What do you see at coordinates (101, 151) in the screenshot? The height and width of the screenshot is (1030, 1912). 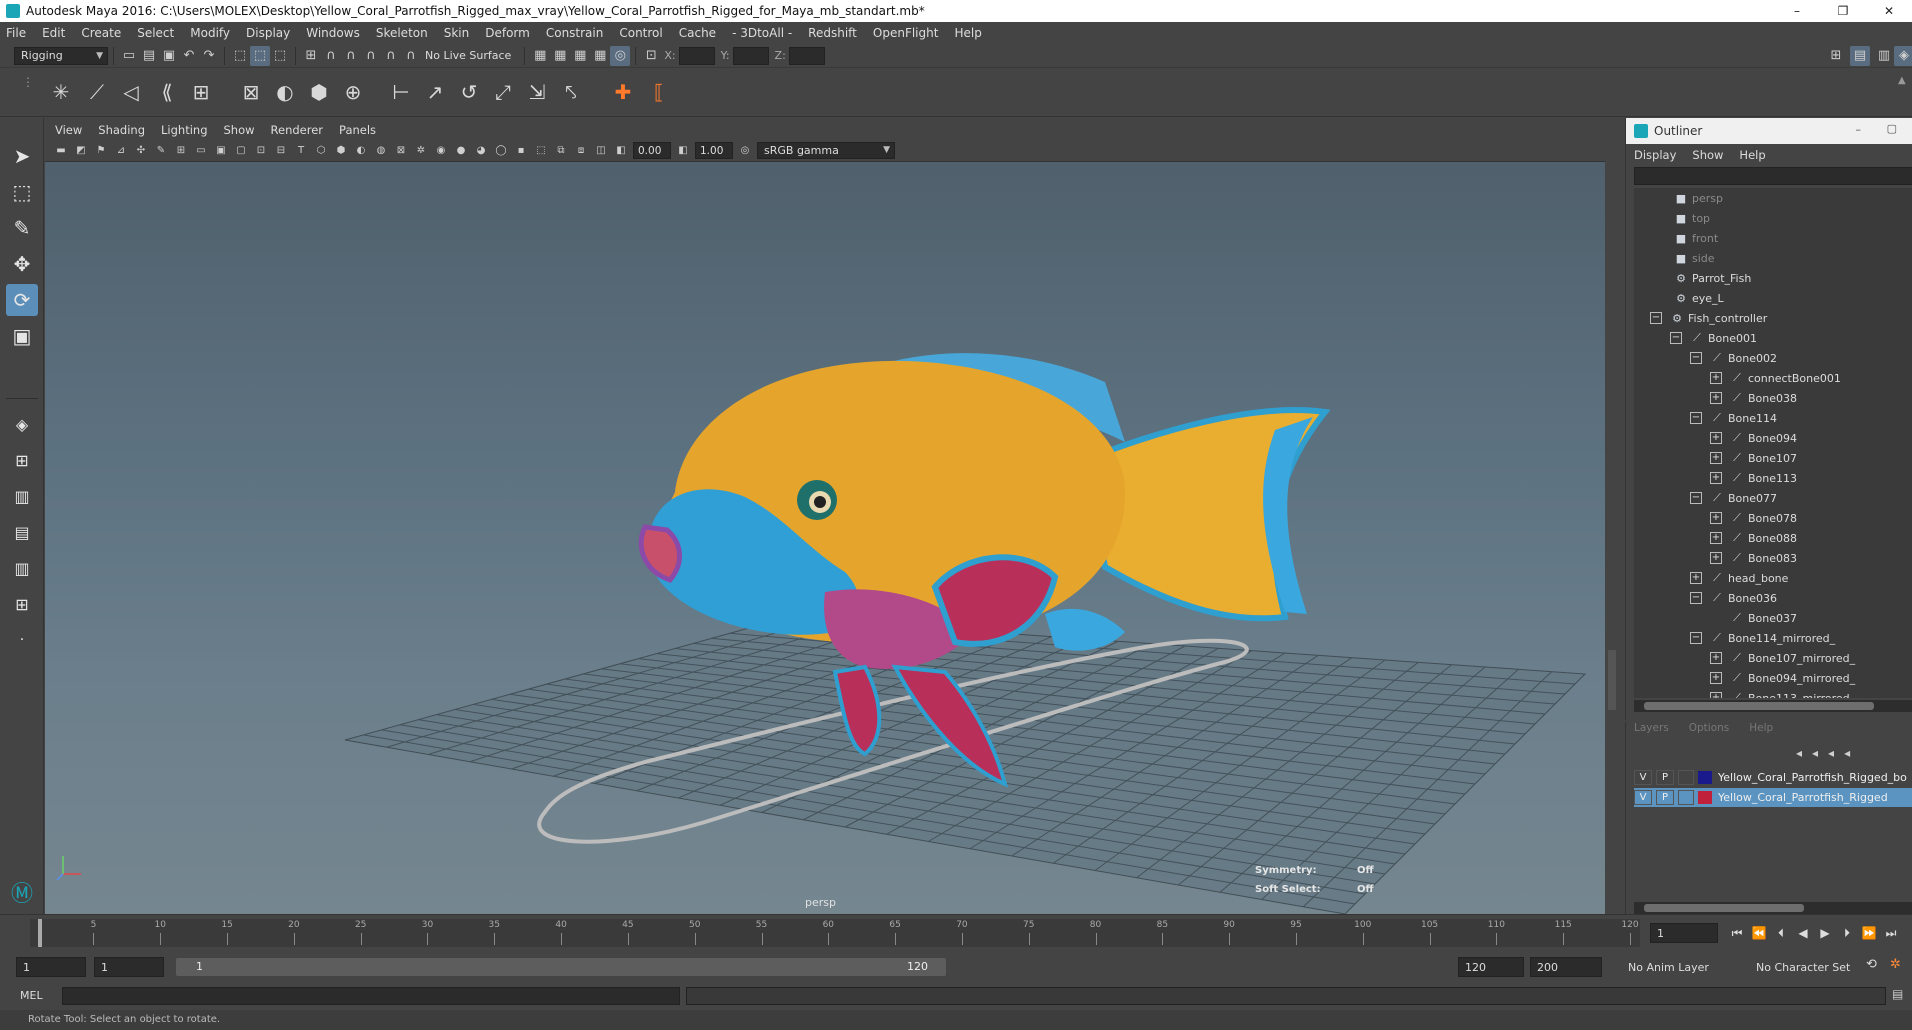 I see `bookmark-icon: ⚑` at bounding box center [101, 151].